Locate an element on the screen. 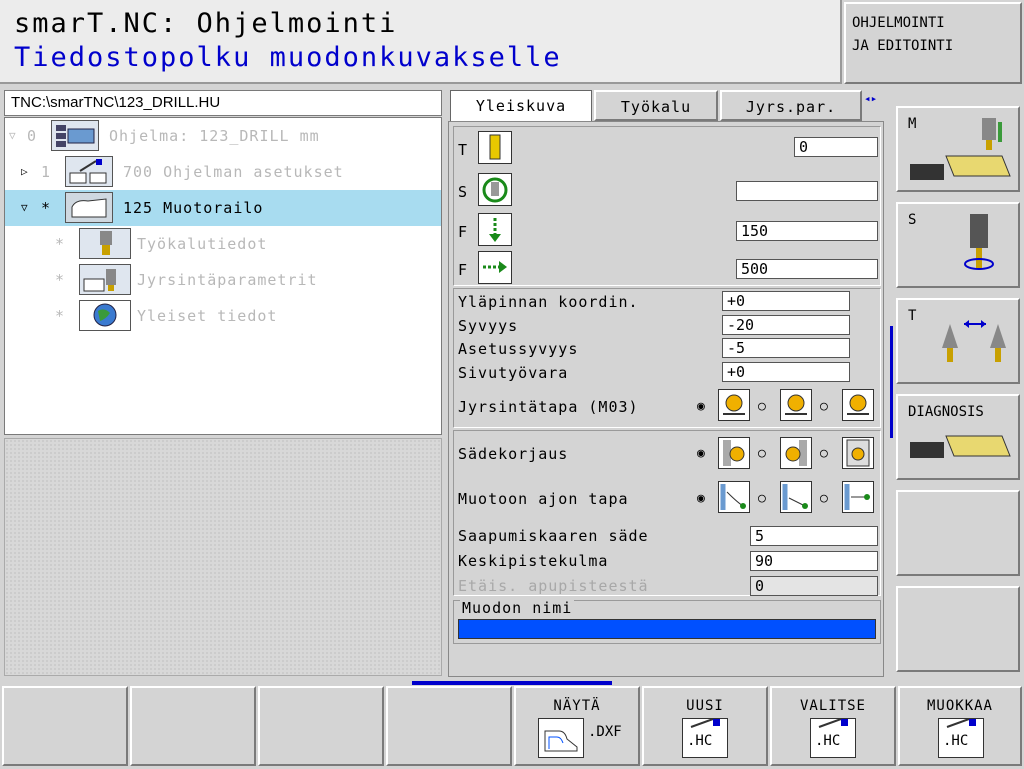 This screenshot has height=769, width=1024. softkey-t: T is located at coordinates (958, 341).